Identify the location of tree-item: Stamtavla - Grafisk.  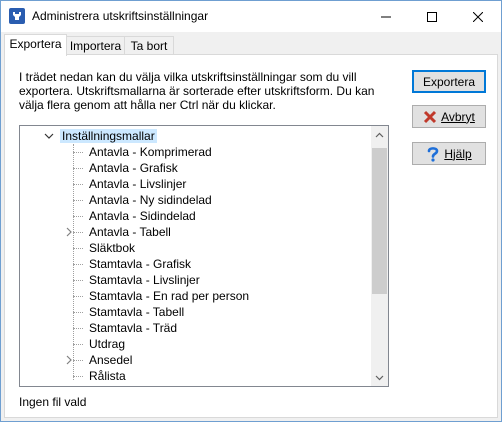
(132, 264).